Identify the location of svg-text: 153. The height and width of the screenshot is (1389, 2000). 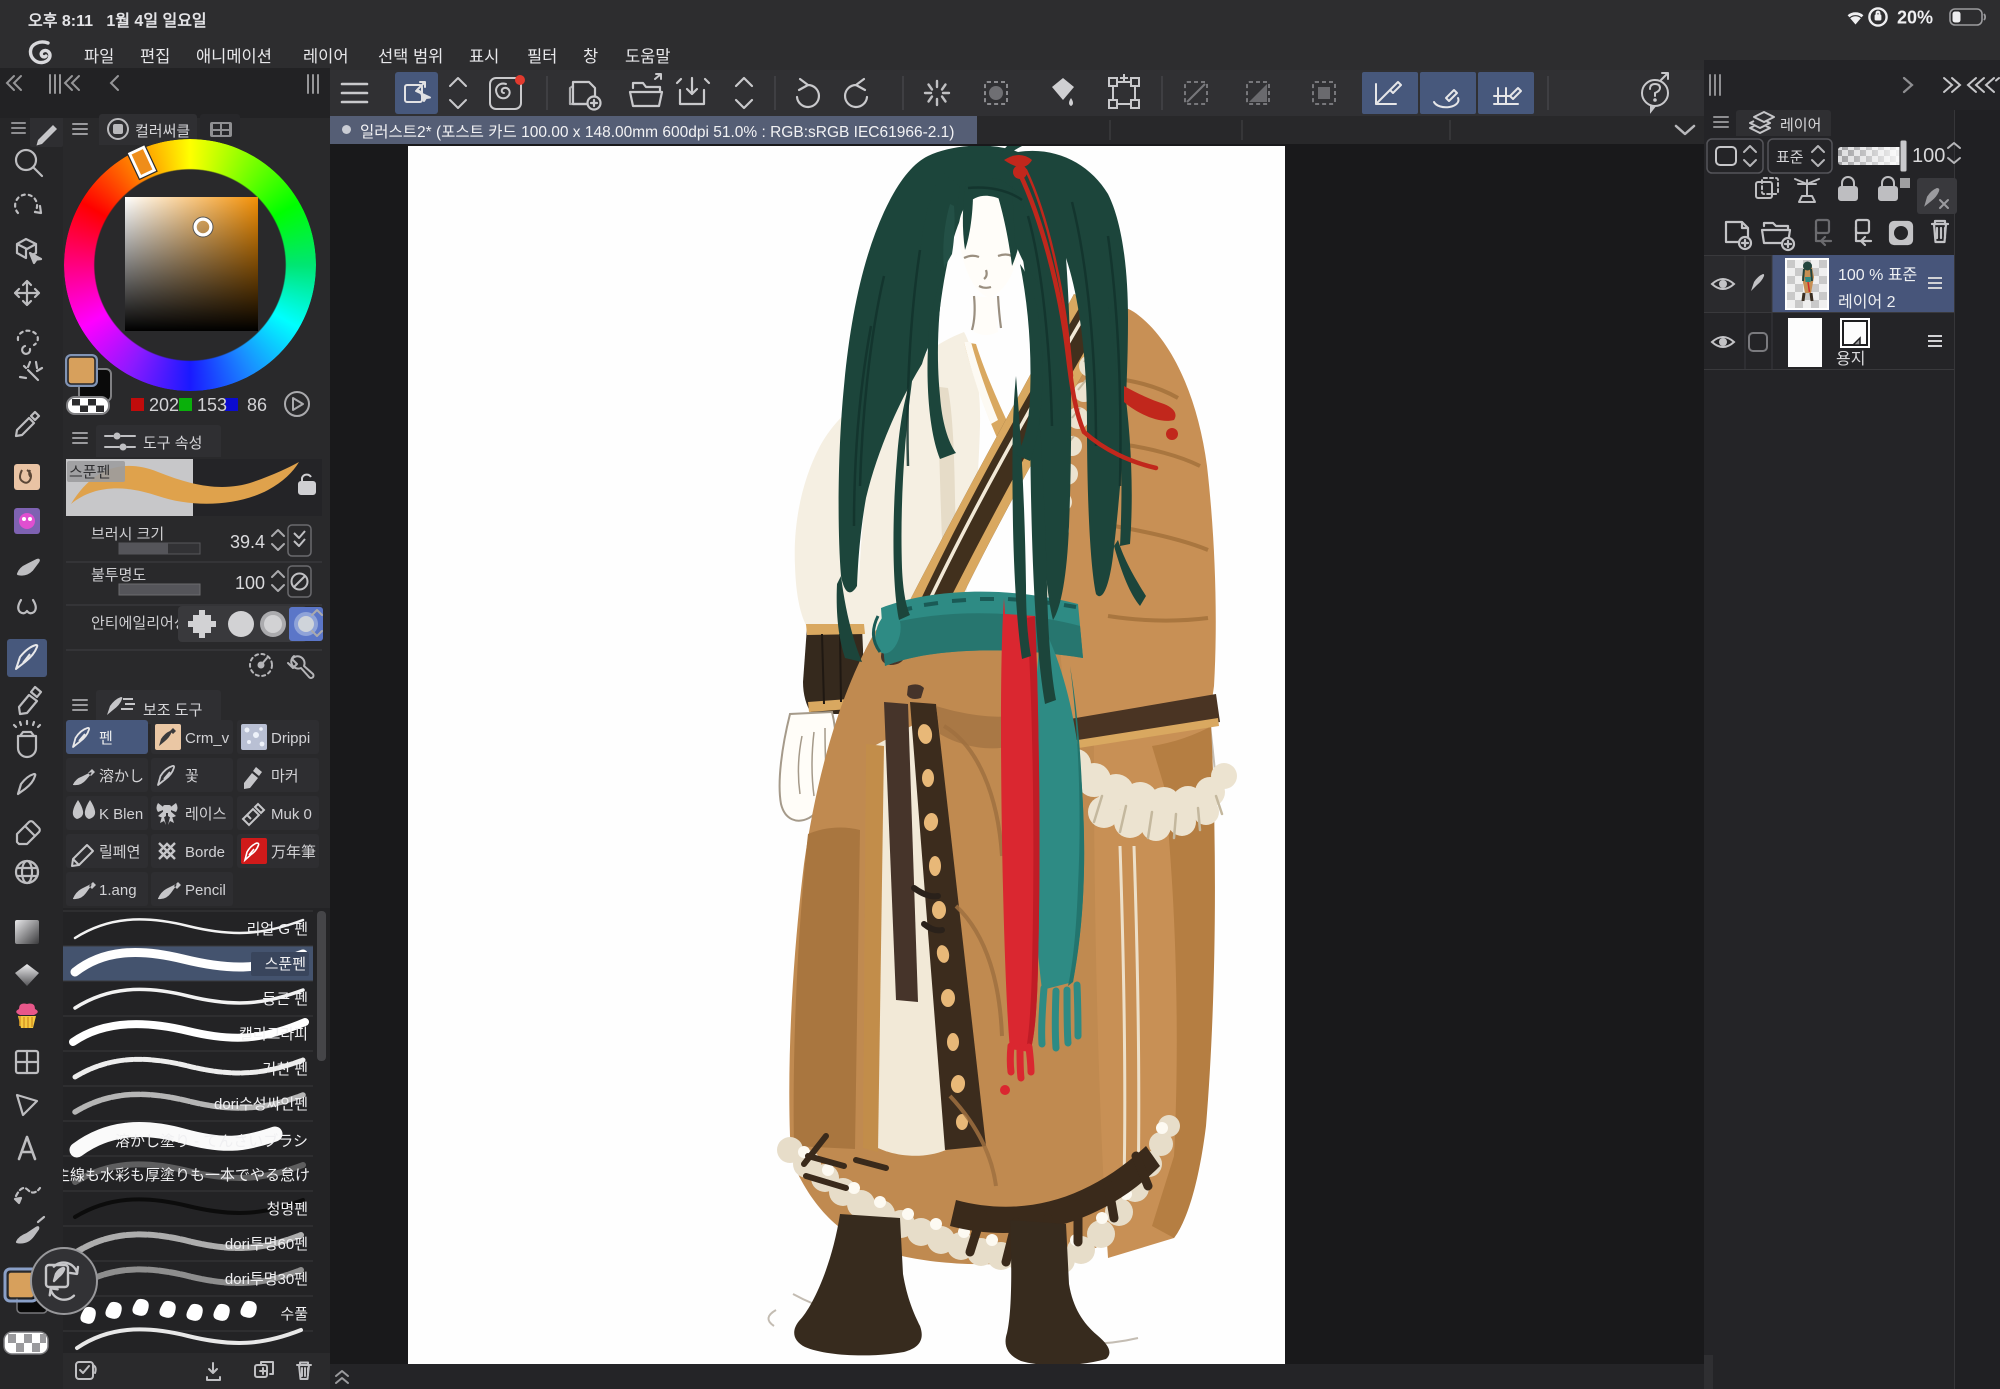
(212, 405).